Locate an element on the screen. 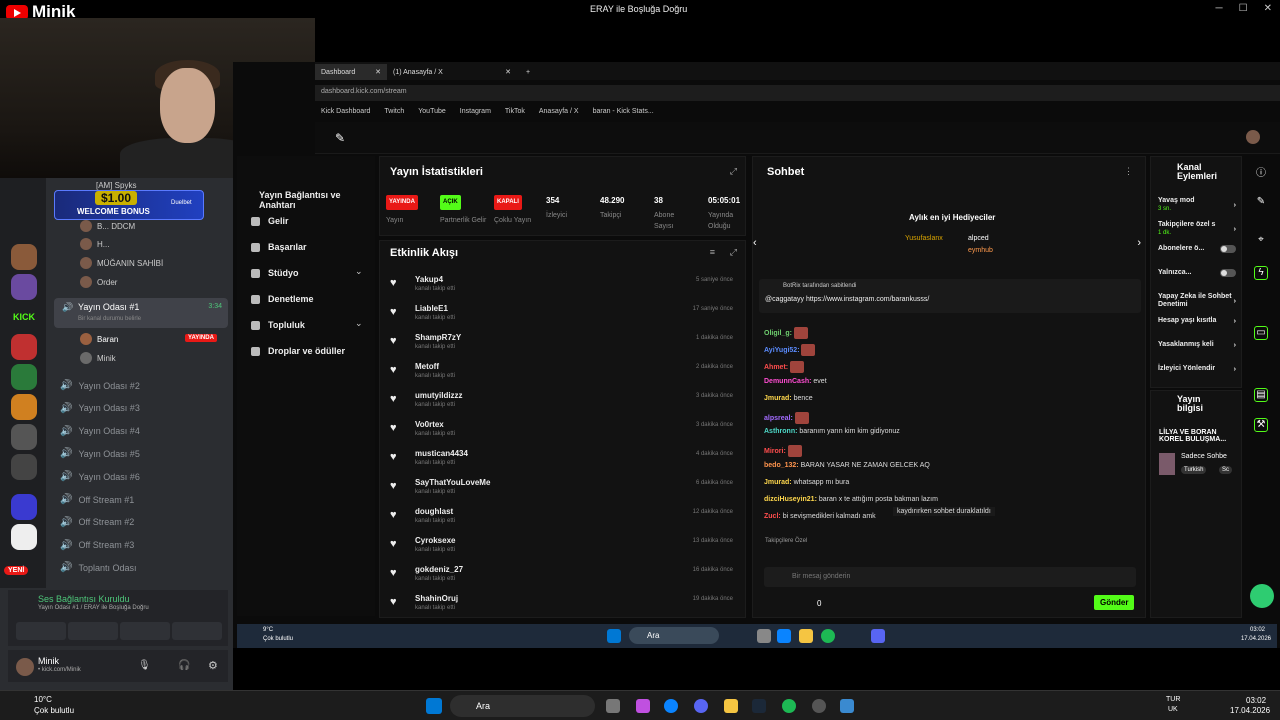 The height and width of the screenshot is (720, 1280). tag: Sc is located at coordinates (1226, 470).